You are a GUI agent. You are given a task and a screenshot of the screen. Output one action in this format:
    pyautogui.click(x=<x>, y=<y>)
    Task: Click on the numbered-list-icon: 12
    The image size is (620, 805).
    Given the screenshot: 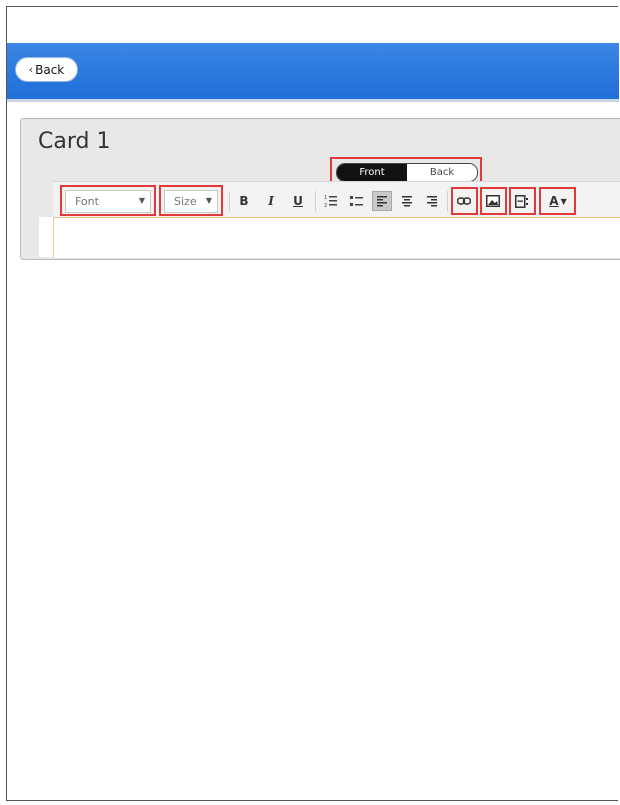 What is the action you would take?
    pyautogui.click(x=331, y=201)
    